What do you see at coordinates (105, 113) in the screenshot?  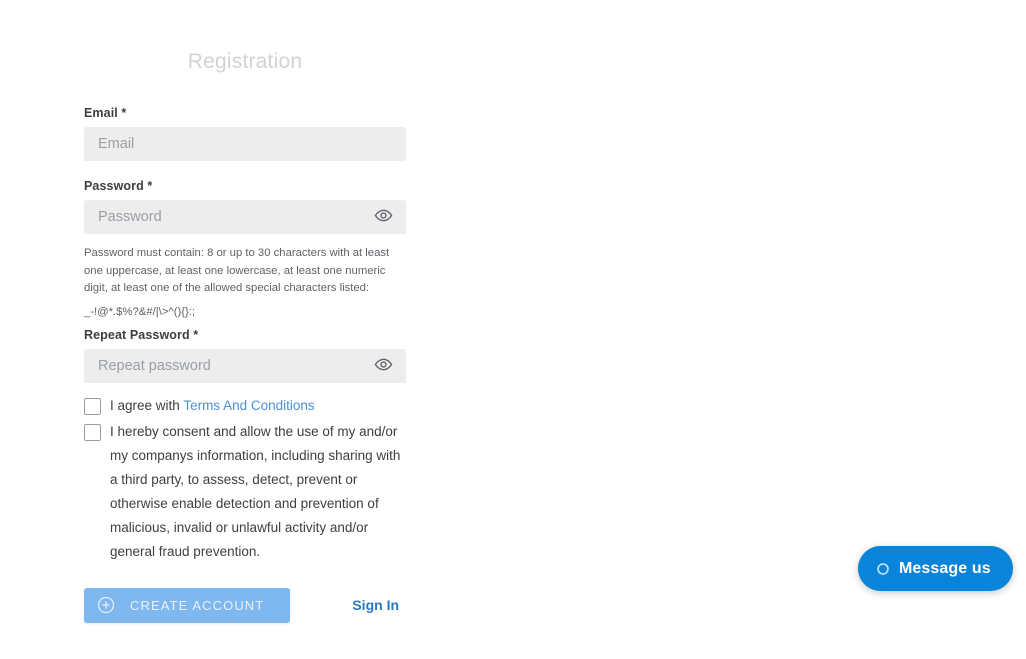 I see `email-label: Email *` at bounding box center [105, 113].